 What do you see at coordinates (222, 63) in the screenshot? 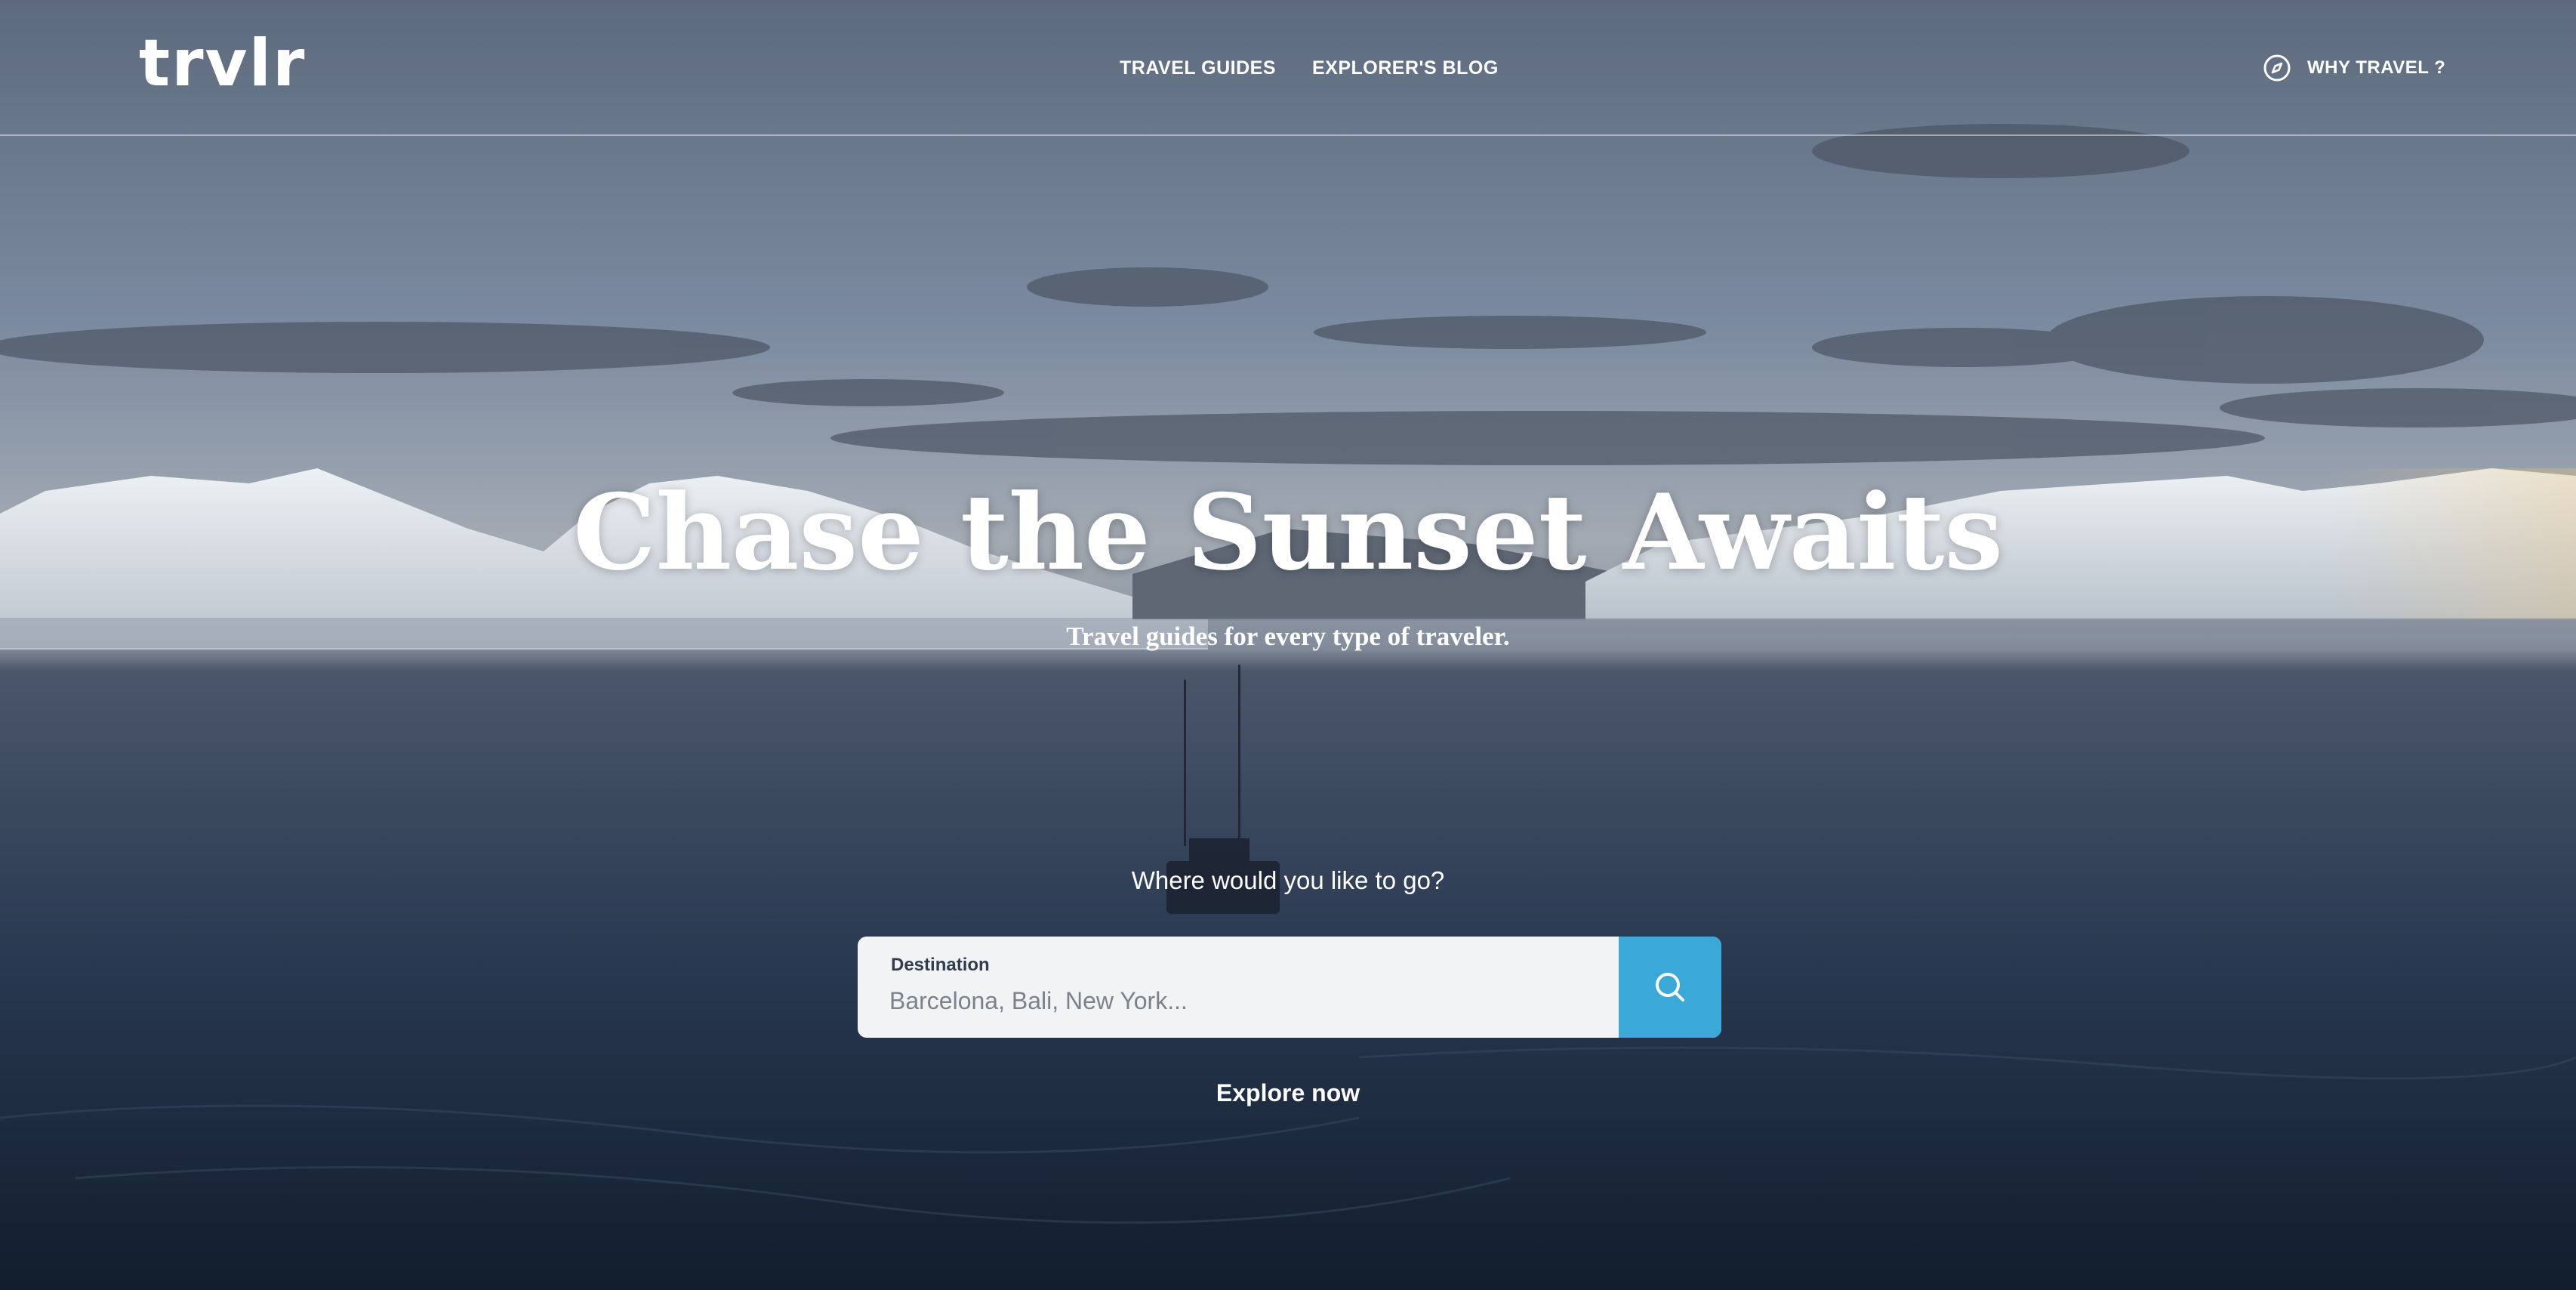
I see `logo: trvlr` at bounding box center [222, 63].